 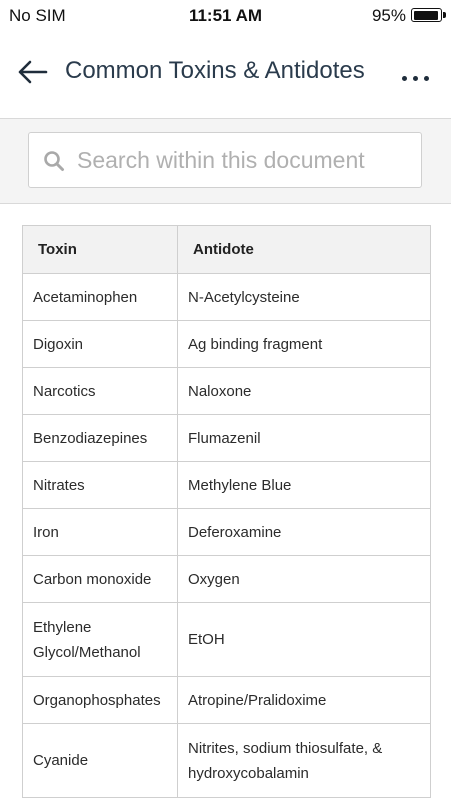 I want to click on table-row: Carbon monoxide Oxygen, so click(x=226, y=579).